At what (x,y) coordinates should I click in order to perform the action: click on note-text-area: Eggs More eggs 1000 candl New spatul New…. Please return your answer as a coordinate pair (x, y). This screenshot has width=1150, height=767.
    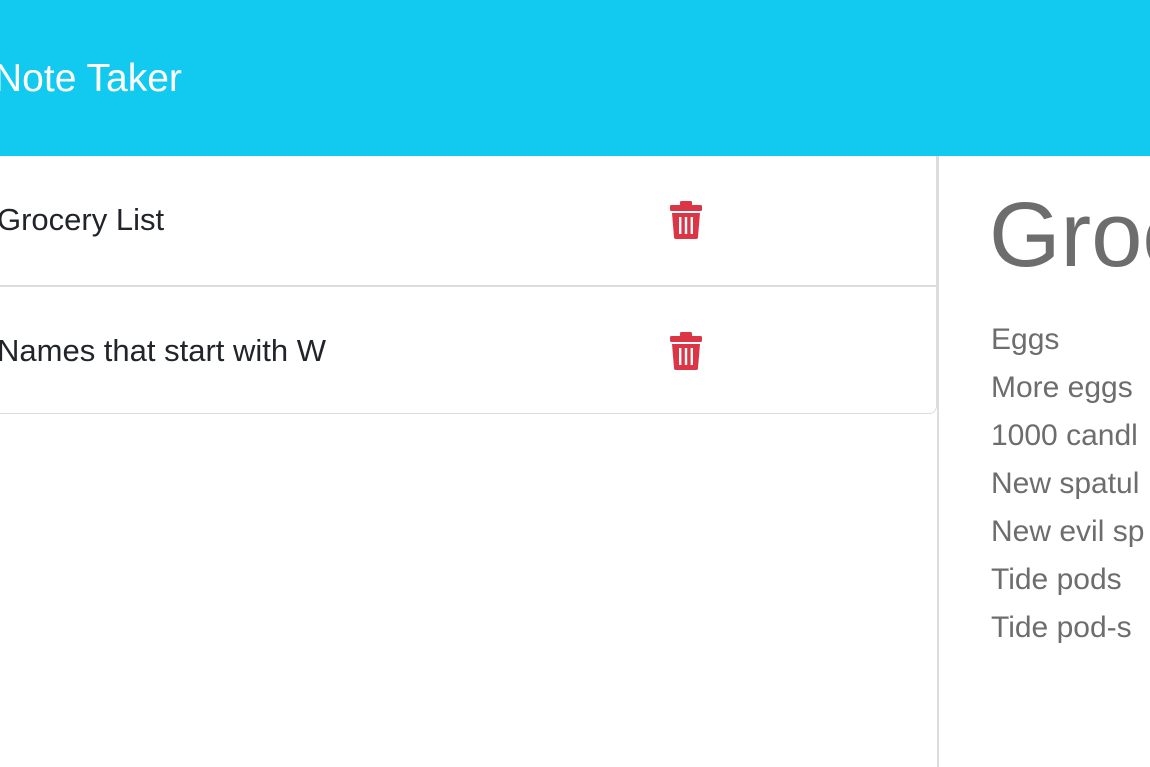
    Looking at the image, I should click on (1070, 484).